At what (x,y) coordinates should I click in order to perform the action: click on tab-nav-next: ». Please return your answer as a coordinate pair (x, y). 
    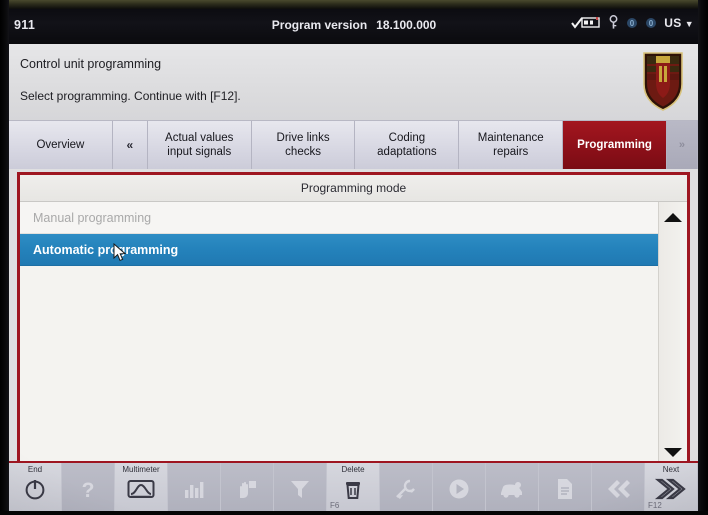
    Looking at the image, I should click on (682, 145).